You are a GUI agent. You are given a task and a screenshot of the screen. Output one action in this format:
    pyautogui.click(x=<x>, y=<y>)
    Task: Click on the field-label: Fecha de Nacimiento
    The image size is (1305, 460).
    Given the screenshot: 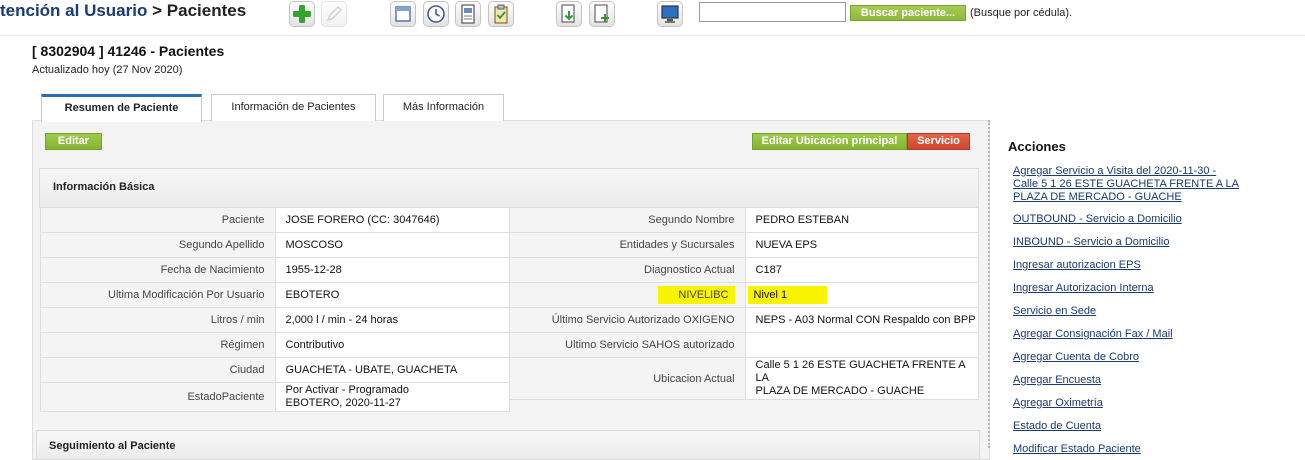 What is the action you would take?
    pyautogui.click(x=158, y=270)
    